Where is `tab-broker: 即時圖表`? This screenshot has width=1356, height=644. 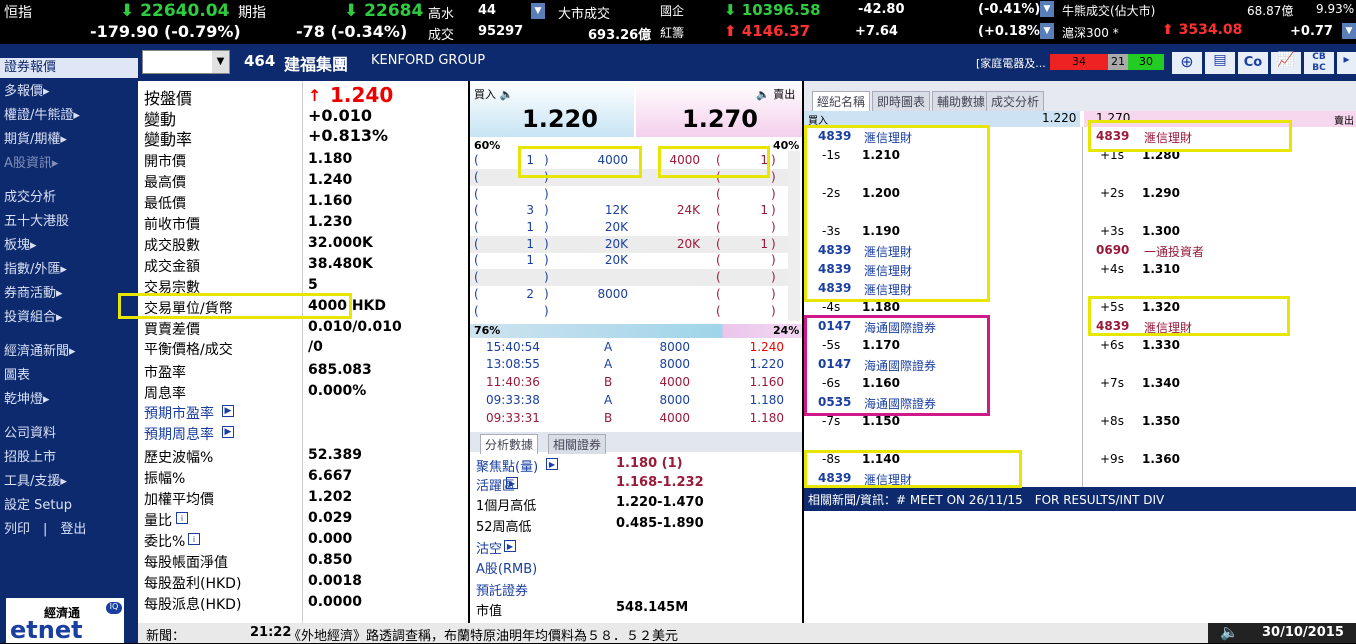
tab-broker: 即時圖表 is located at coordinates (901, 101).